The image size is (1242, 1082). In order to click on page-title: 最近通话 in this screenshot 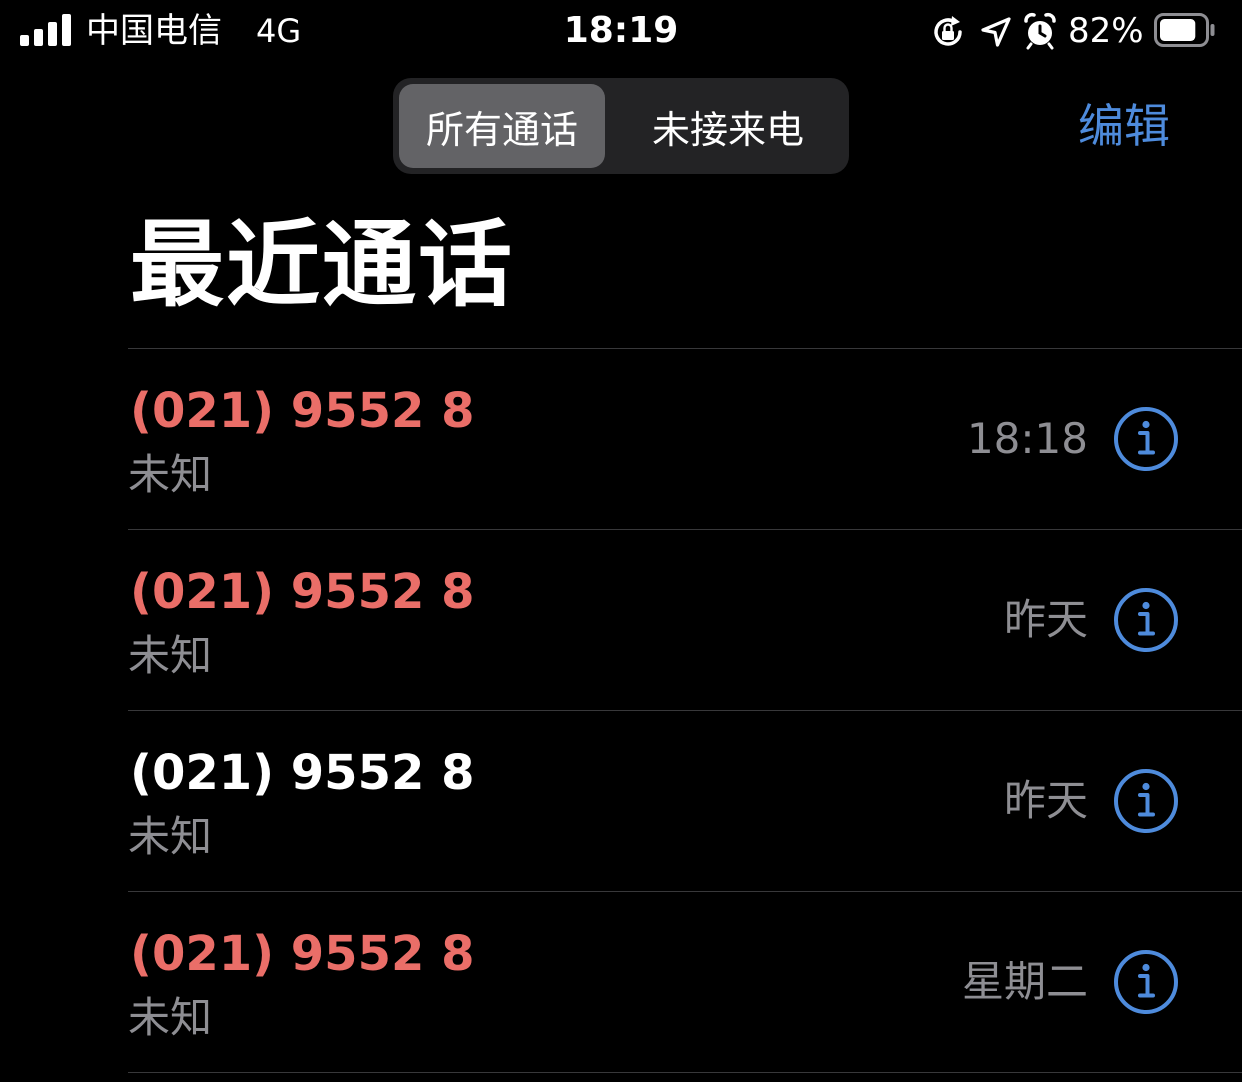, I will do `click(322, 265)`.